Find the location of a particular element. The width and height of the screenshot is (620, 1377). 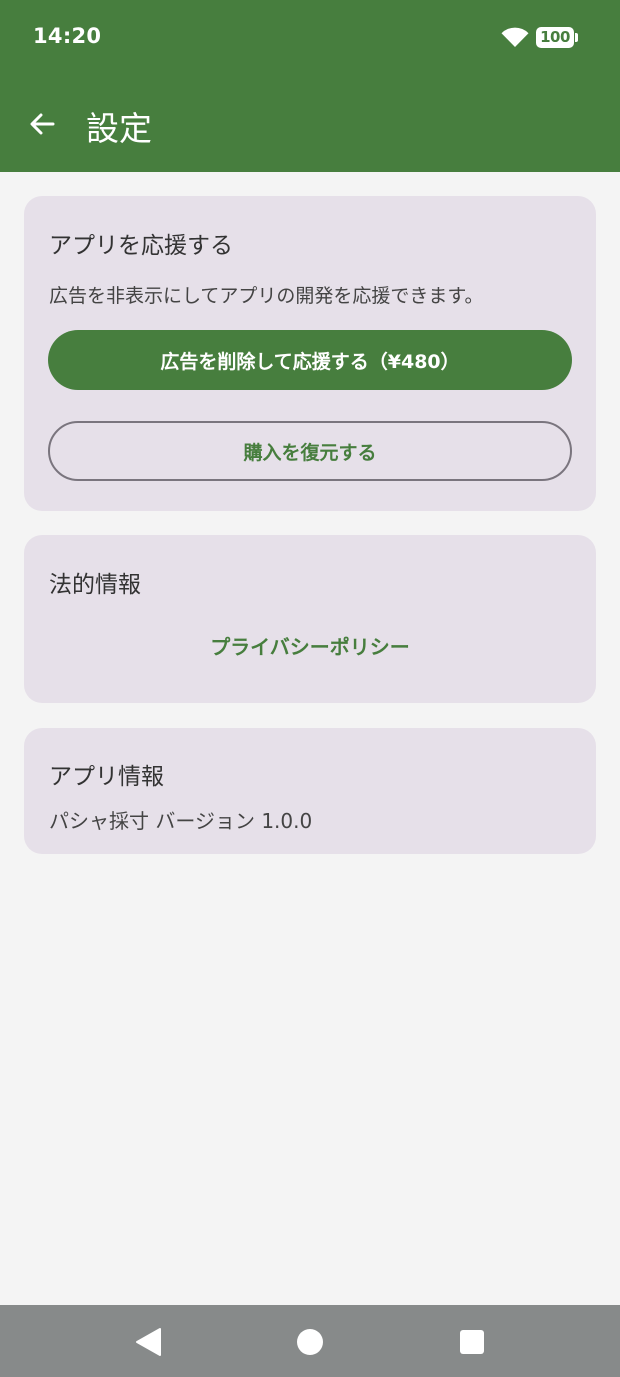

wifi-icon is located at coordinates (515, 37).